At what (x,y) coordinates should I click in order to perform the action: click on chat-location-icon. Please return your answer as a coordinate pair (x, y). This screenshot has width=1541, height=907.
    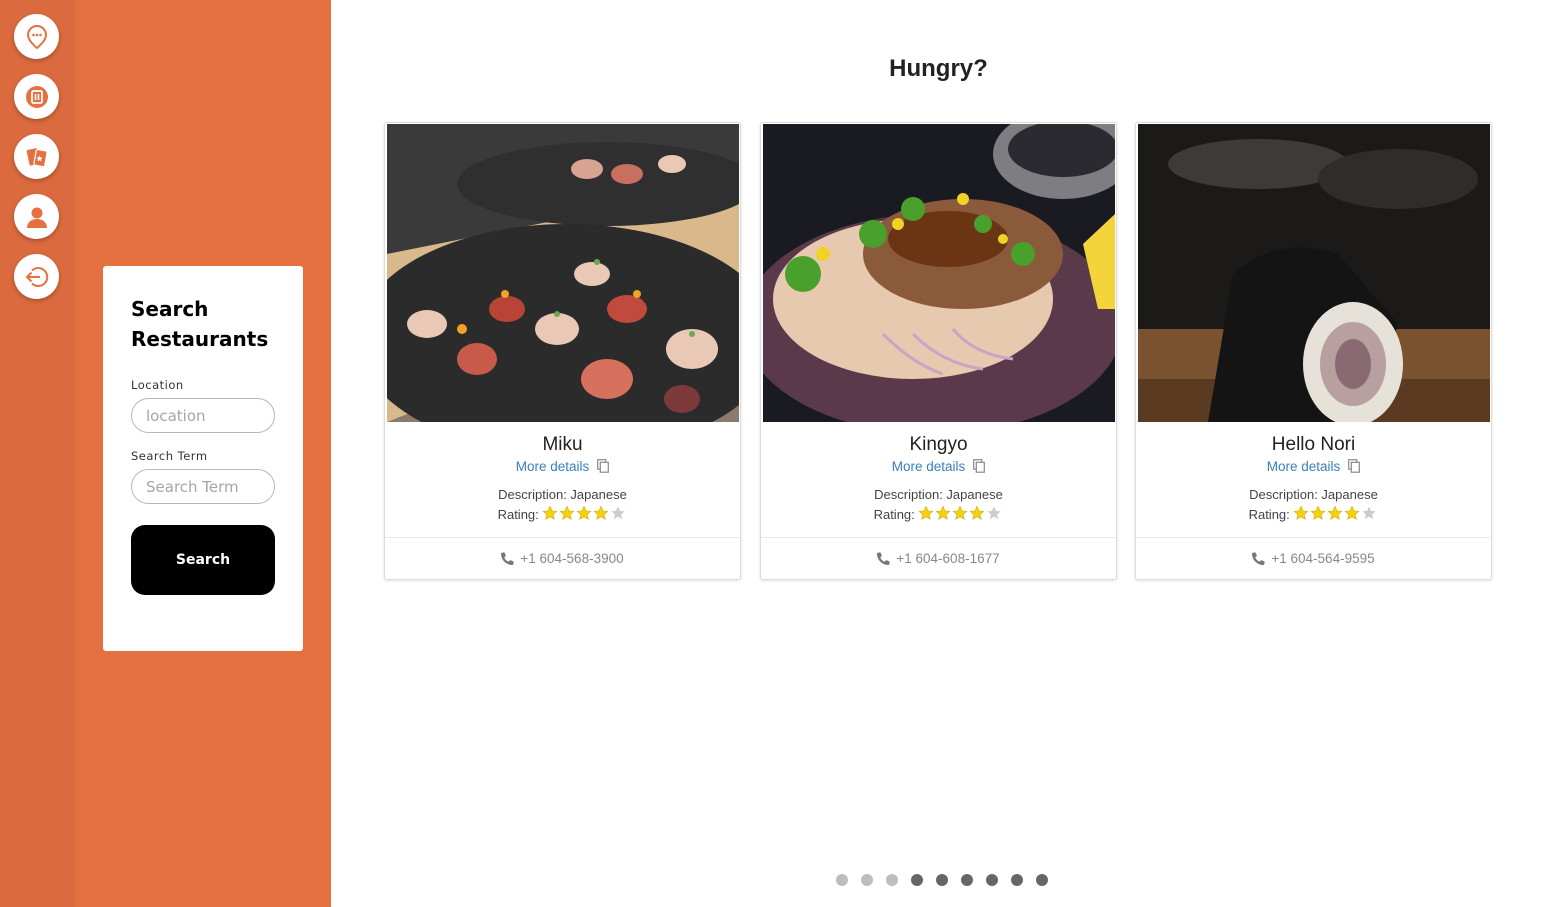
    Looking at the image, I should click on (36, 36).